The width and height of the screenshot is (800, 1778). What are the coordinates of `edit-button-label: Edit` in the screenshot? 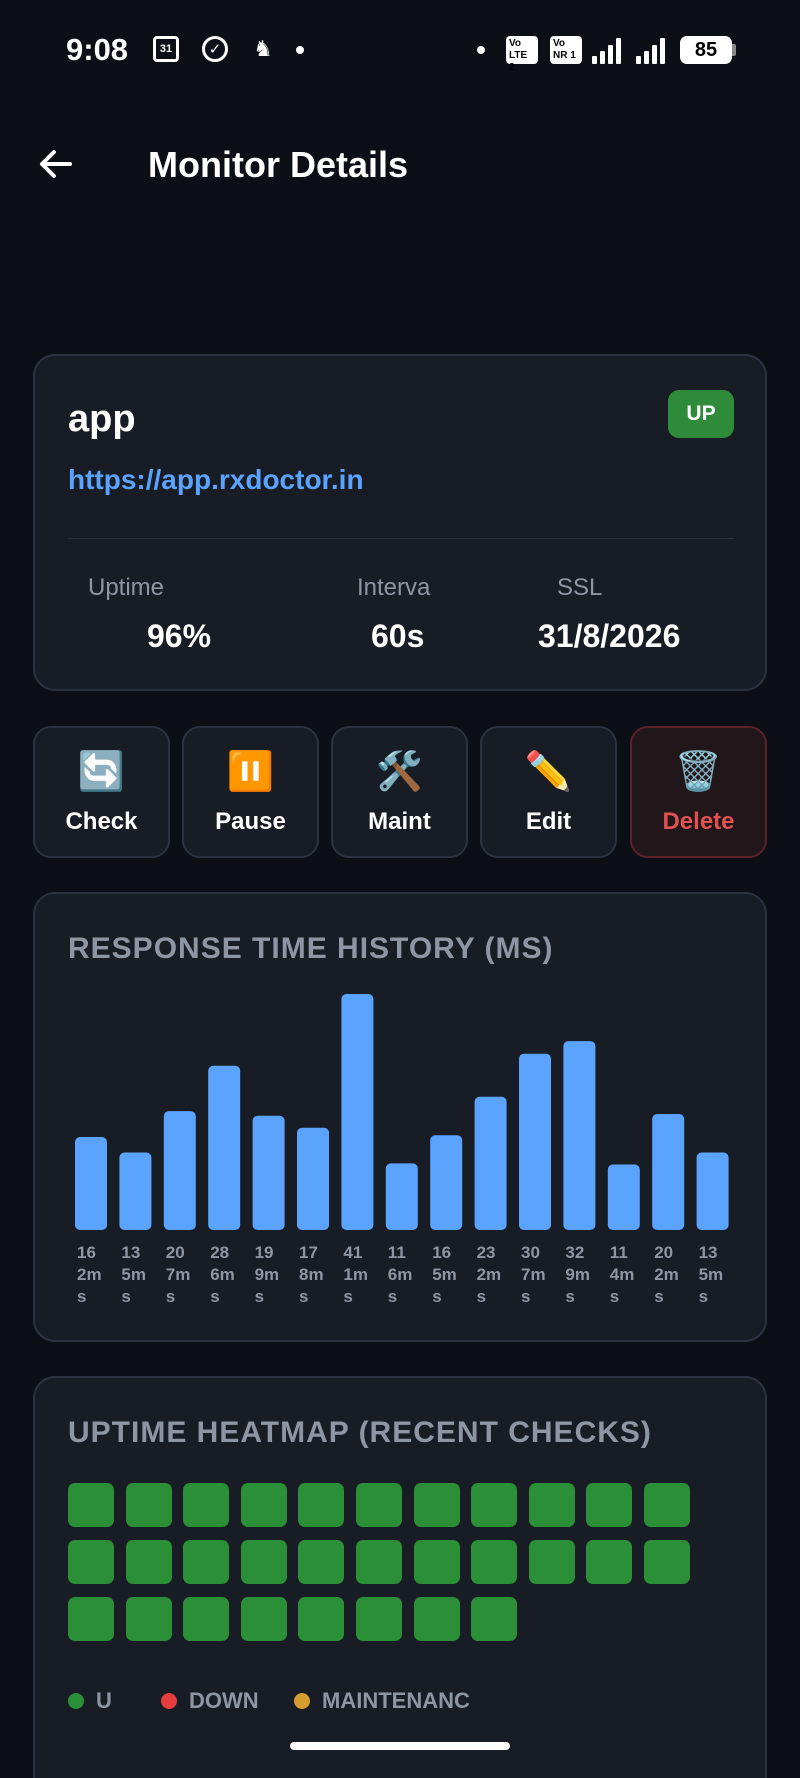 It's located at (548, 821).